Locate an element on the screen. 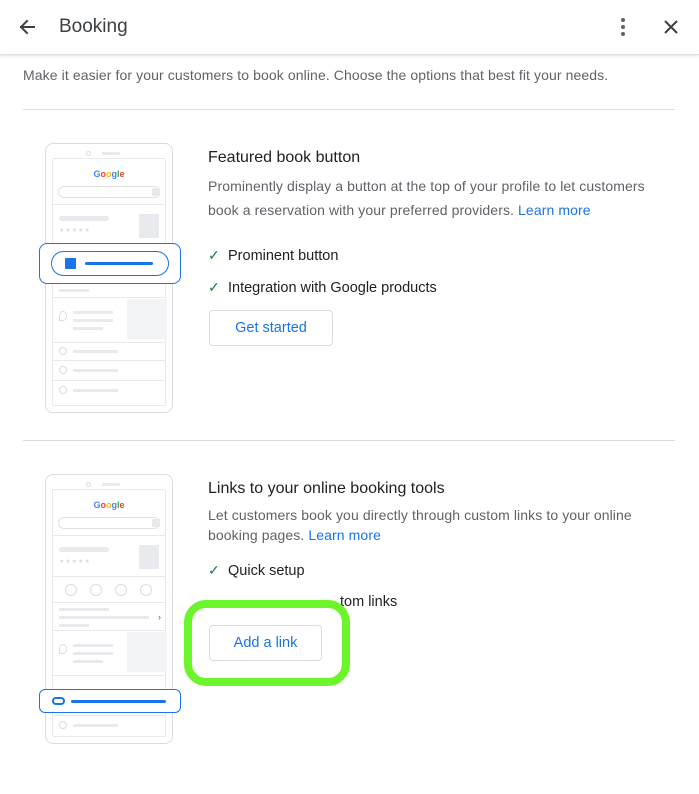 Image resolution: width=699 pixels, height=794 pixels. feature-item: ✓ Prominent button is located at coordinates (273, 255).